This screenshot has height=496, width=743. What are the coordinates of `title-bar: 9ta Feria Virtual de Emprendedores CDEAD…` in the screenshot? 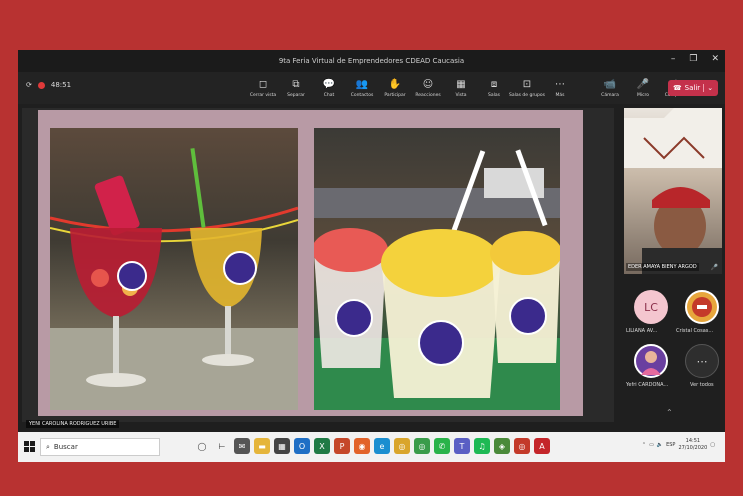 It's located at (371, 61).